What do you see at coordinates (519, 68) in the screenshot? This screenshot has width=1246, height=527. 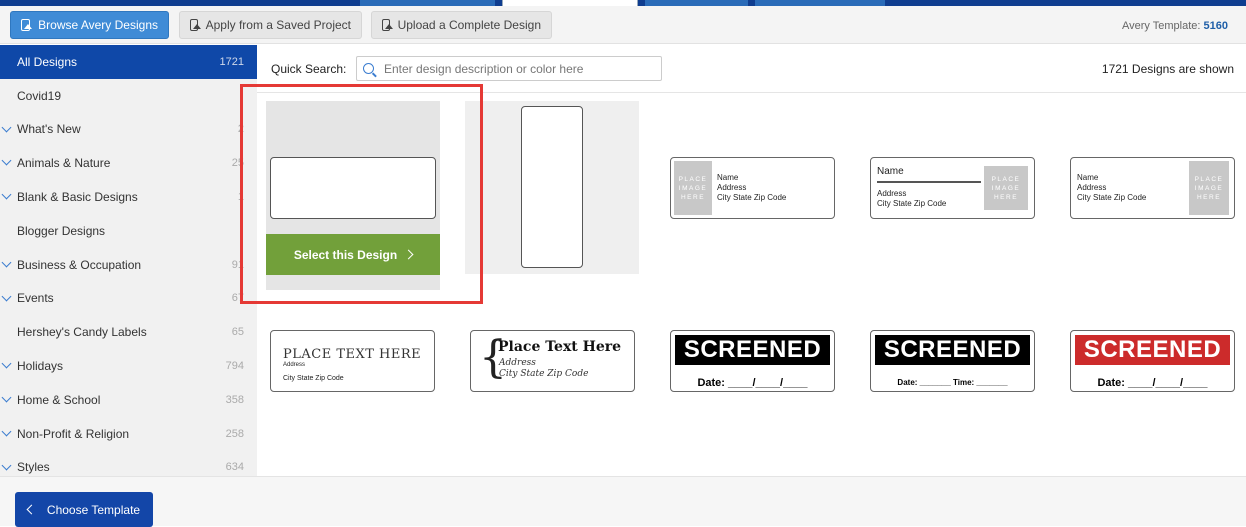 I see `search-input` at bounding box center [519, 68].